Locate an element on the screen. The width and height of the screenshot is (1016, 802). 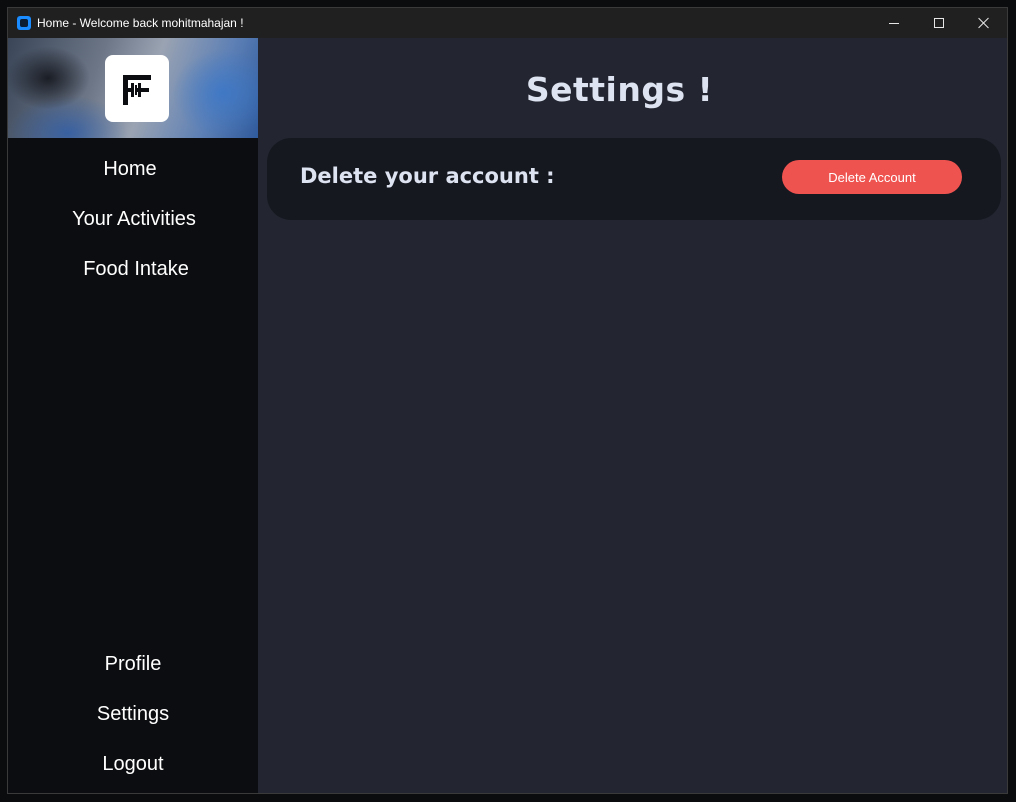
maximize-icon is located at coordinates (939, 23).